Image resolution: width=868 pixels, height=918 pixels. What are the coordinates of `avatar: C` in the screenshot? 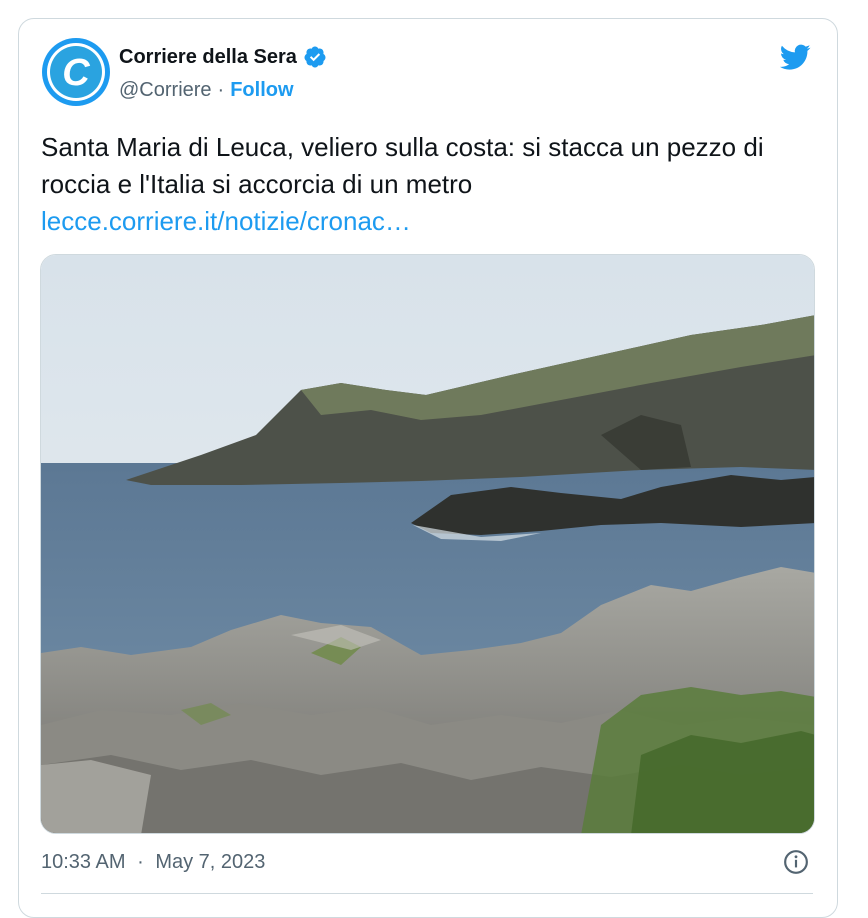 It's located at (76, 72).